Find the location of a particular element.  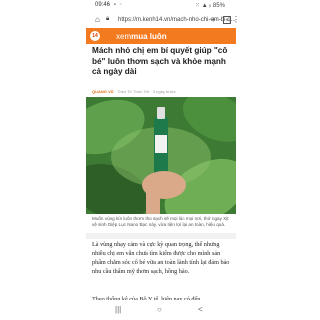

recent-apps-button: ||| is located at coordinates (118, 309).